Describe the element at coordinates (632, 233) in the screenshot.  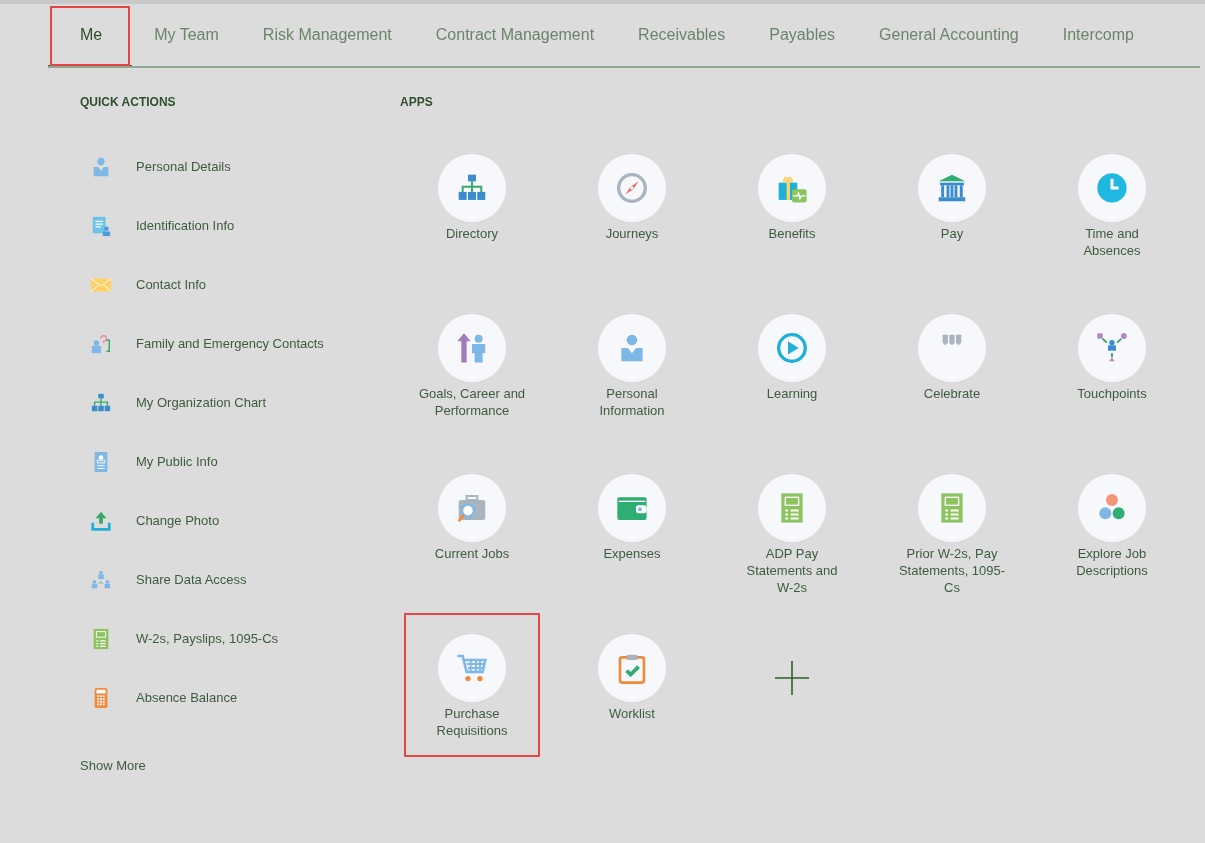
I see `app-label: Journeys` at that location.